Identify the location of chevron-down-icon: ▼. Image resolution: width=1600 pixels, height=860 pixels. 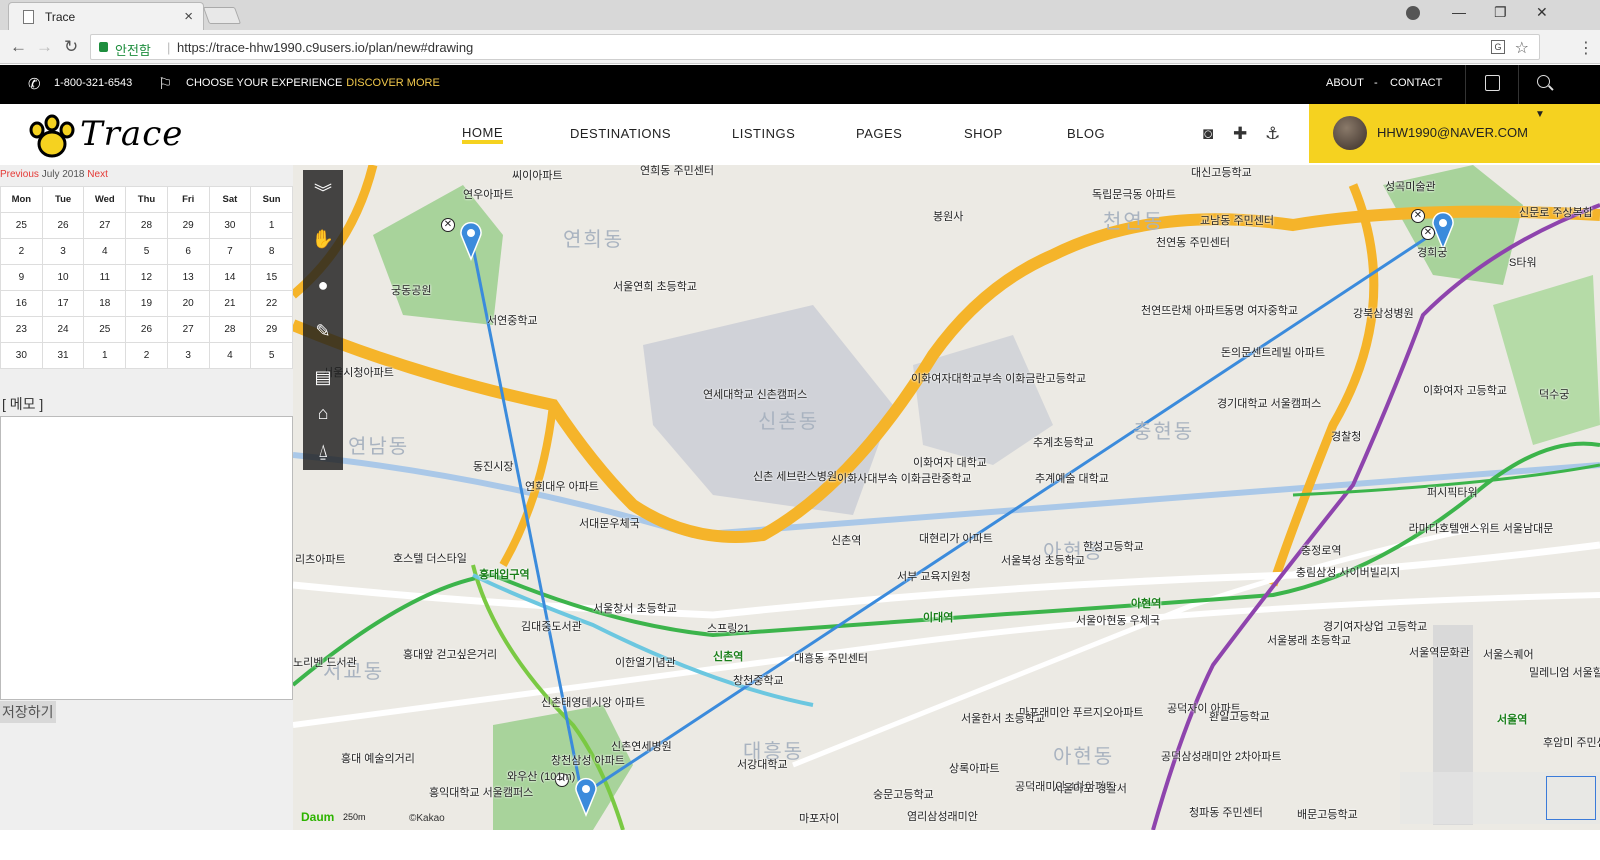
(1540, 114).